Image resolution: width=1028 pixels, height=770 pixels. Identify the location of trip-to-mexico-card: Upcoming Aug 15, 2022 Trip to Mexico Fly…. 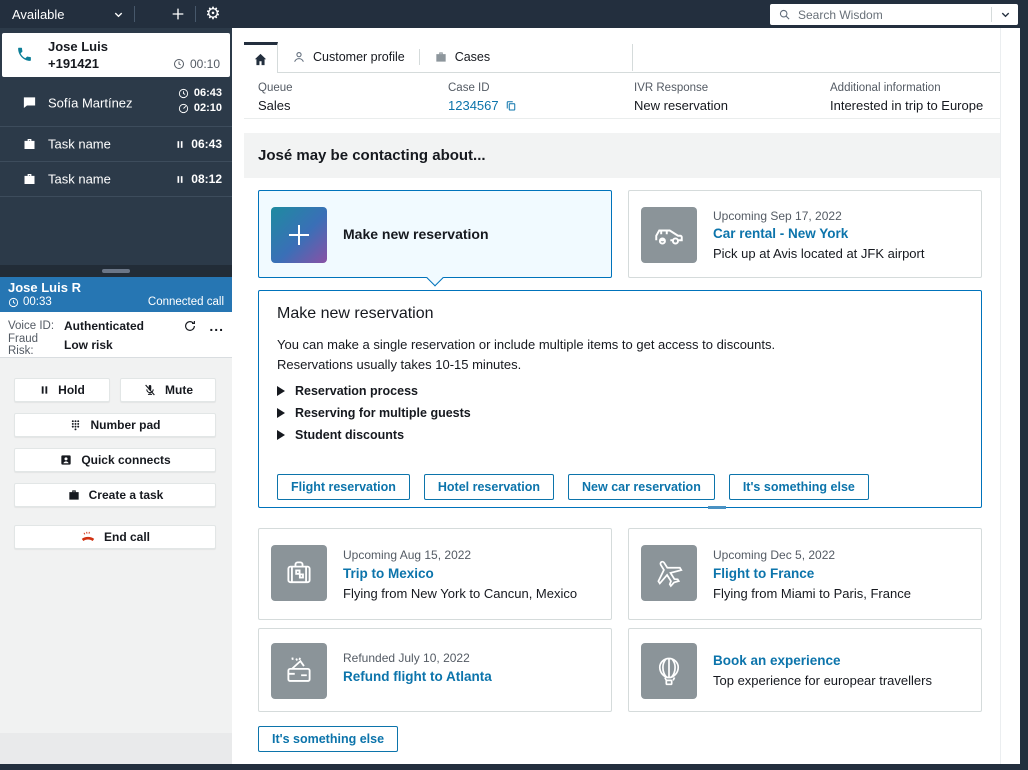
(435, 574).